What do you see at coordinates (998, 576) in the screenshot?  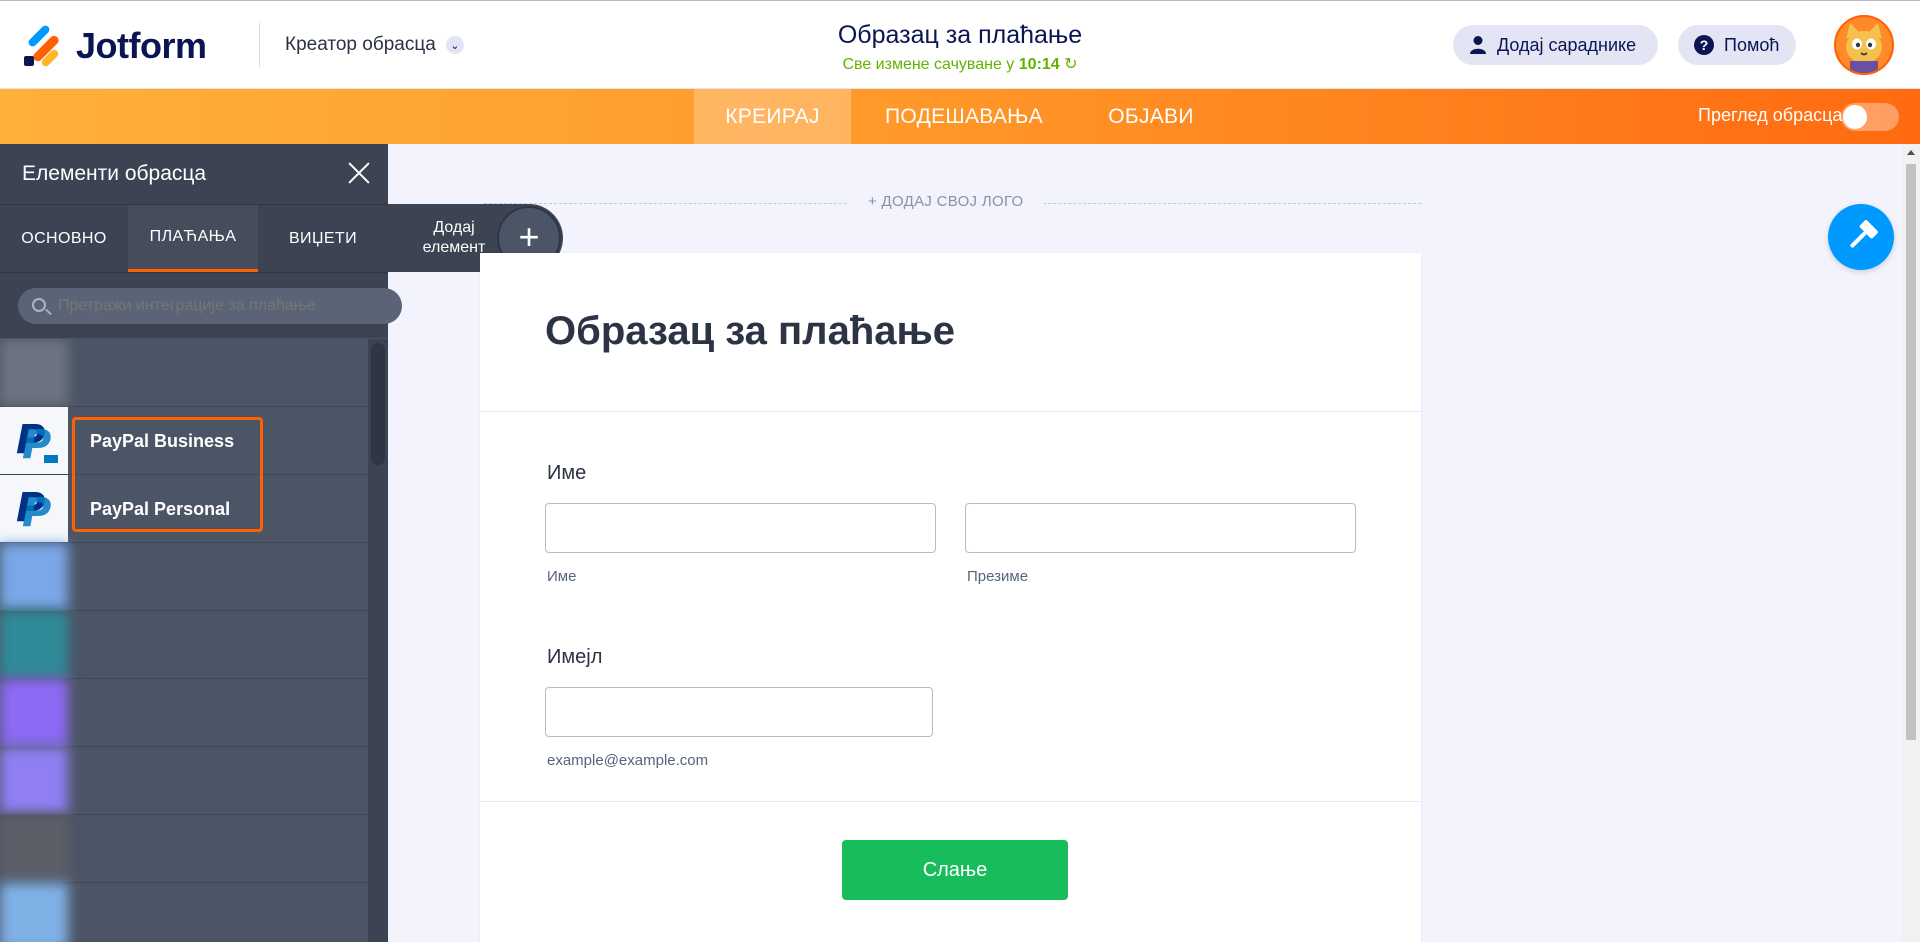 I see `last-name-sublabel: Презиме` at bounding box center [998, 576].